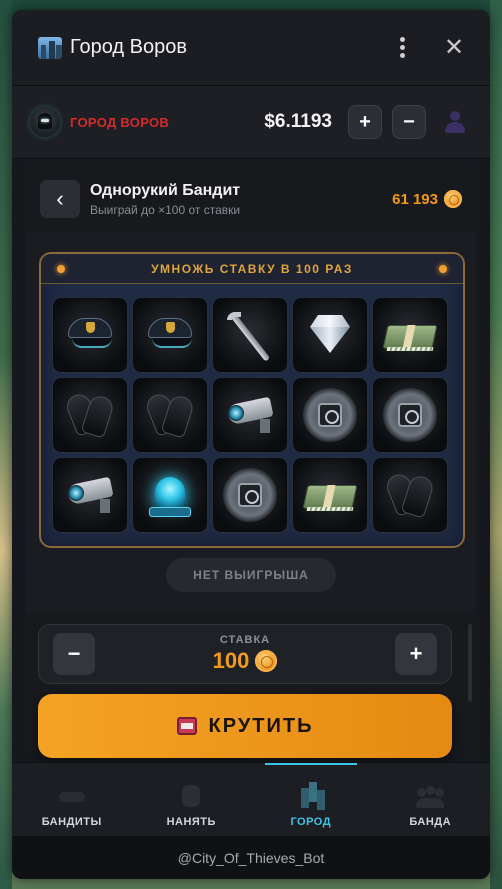 Image resolution: width=502 pixels, height=889 pixels. What do you see at coordinates (186, 726) in the screenshot?
I see `slot-machine-icon` at bounding box center [186, 726].